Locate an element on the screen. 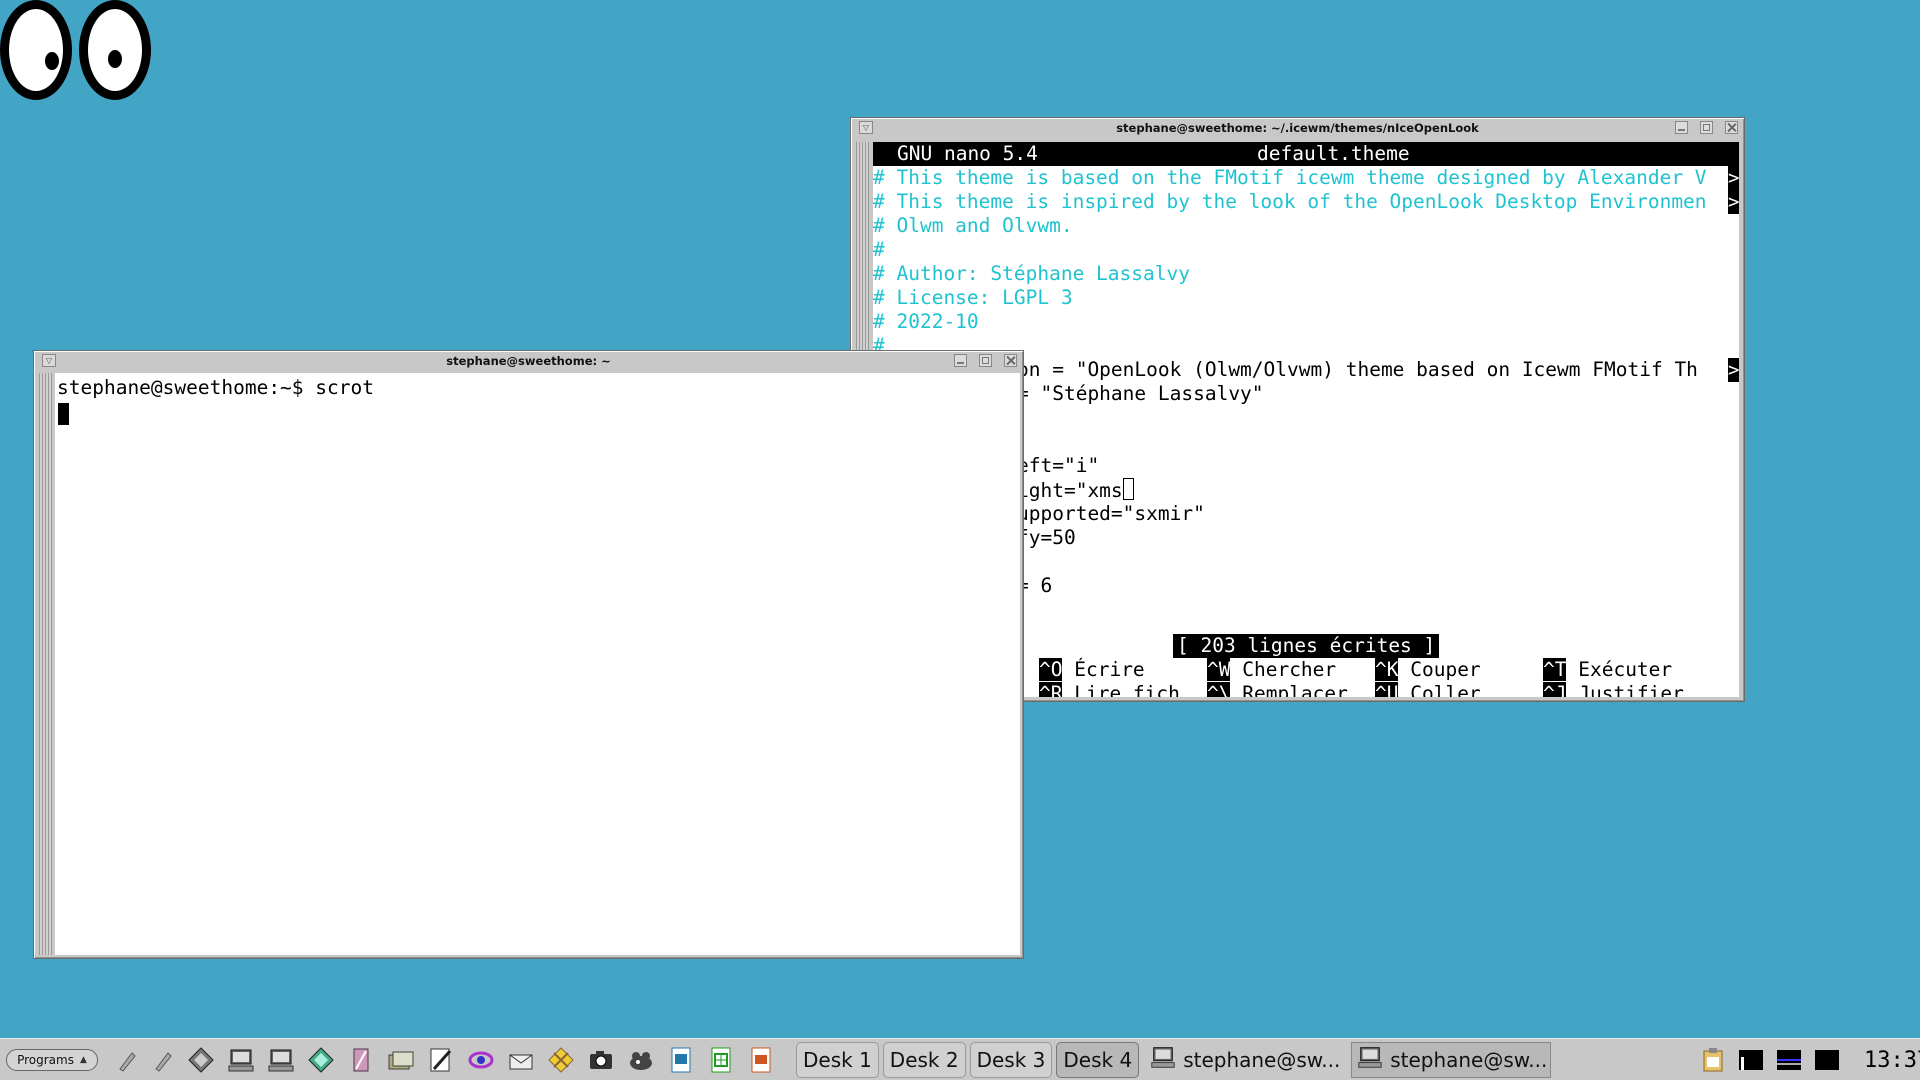 The height and width of the screenshot is (1080, 1920). programs-button: Programs ▲ is located at coordinates (52, 1059).